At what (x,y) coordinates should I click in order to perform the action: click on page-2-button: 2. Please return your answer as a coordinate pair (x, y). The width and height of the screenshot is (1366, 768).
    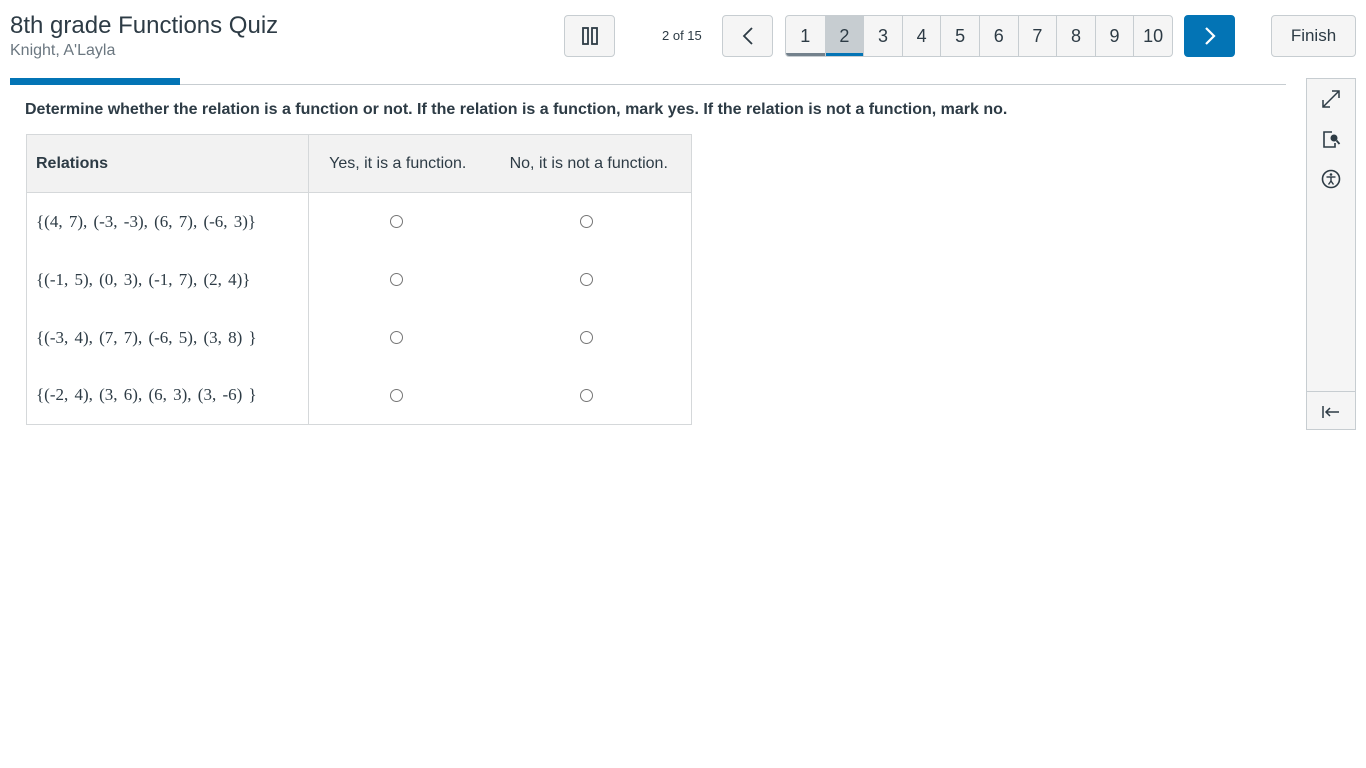
    Looking at the image, I should click on (844, 36).